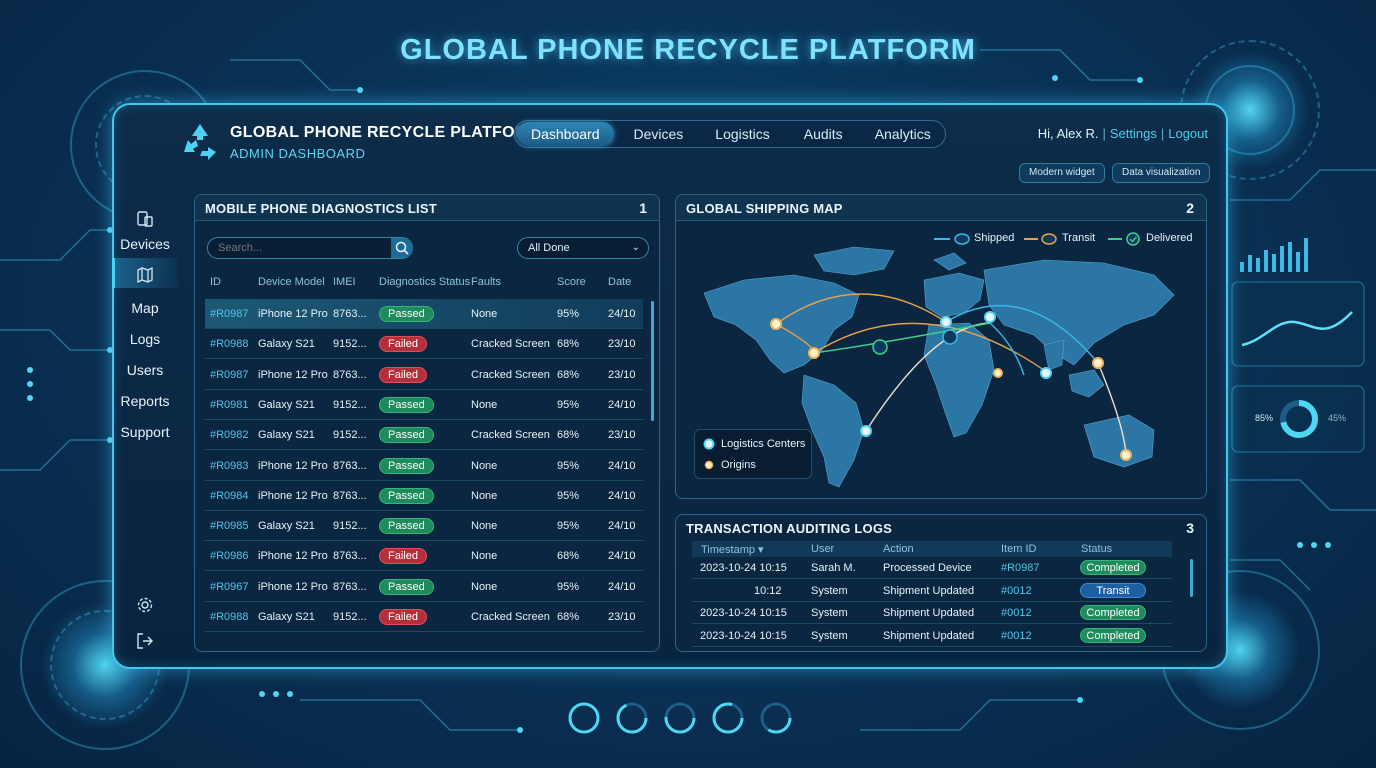  Describe the element at coordinates (823, 134) in the screenshot. I see `nav-tab-audits: Audits` at that location.